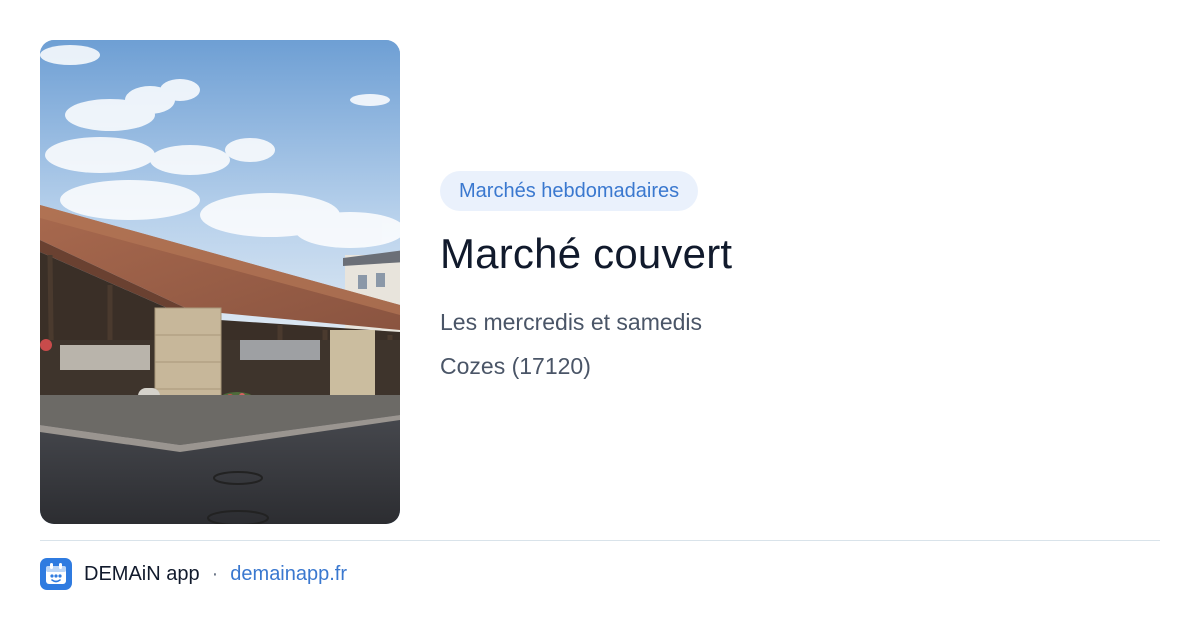 This screenshot has height=630, width=1200. Describe the element at coordinates (515, 366) in the screenshot. I see `market-location: Cozes (17120)` at that location.